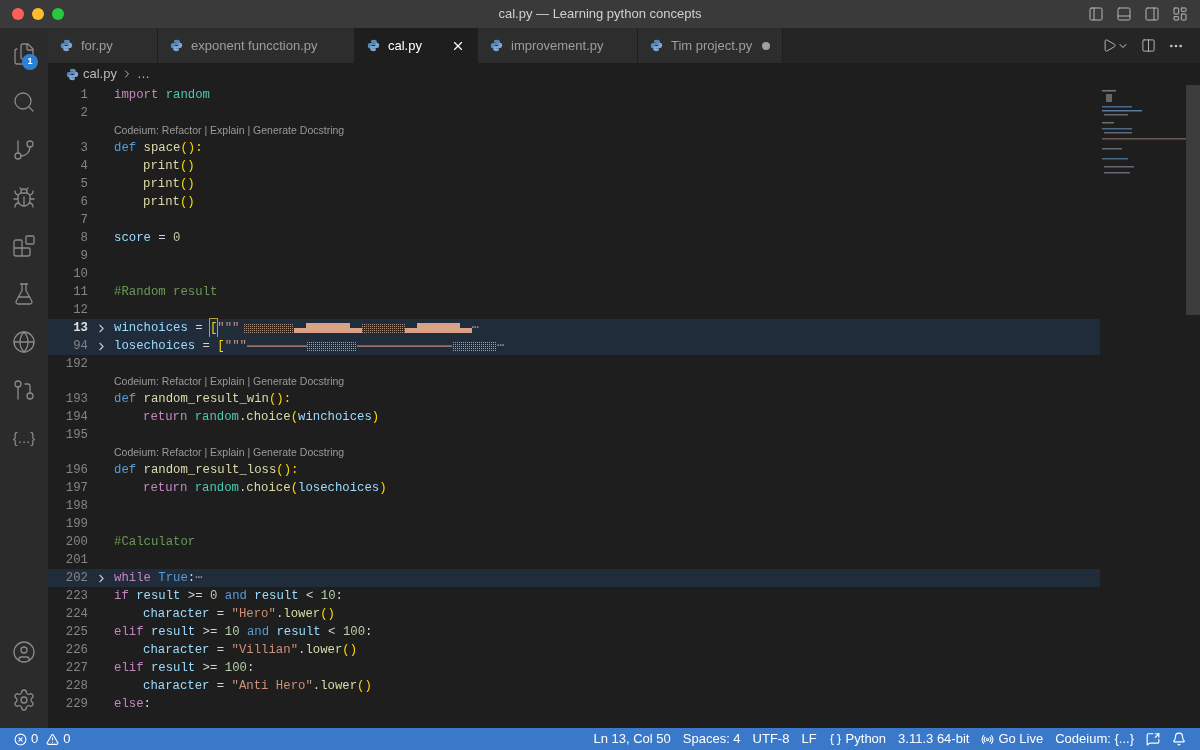 The width and height of the screenshot is (1200, 750). Describe the element at coordinates (129, 668) in the screenshot. I see `code-token: elif` at that location.